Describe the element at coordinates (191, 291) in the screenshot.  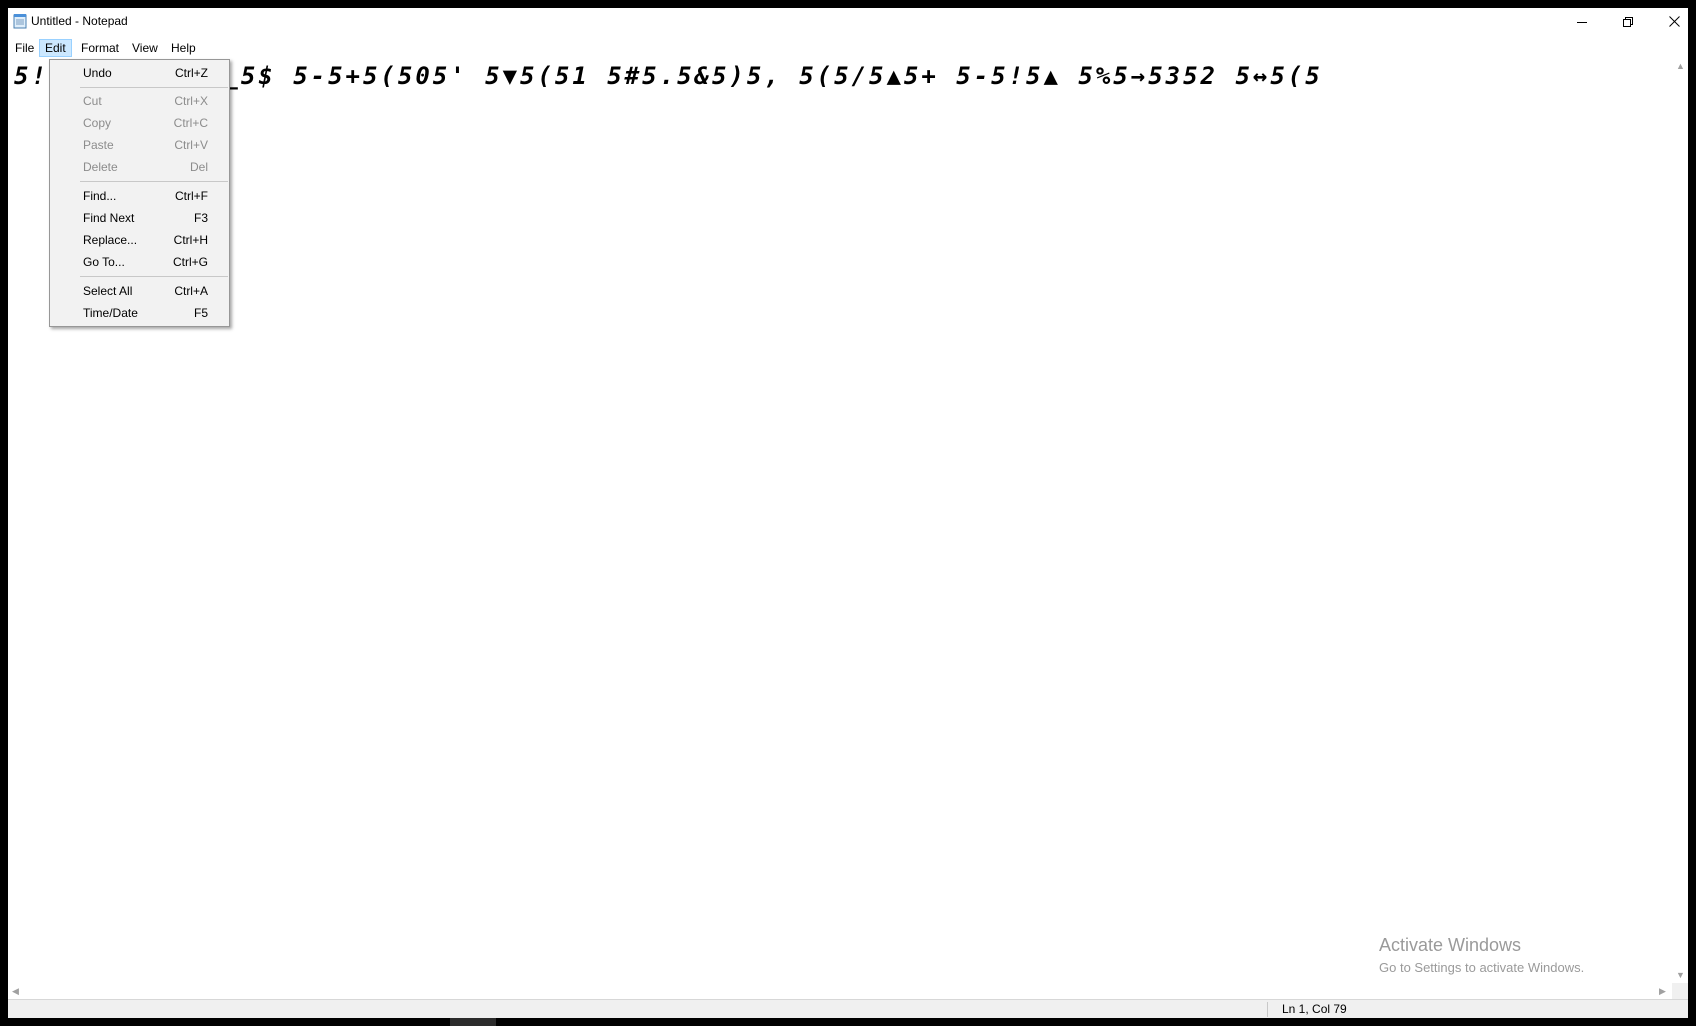
I see `menu-item-shortcut: Ctrl+A` at that location.